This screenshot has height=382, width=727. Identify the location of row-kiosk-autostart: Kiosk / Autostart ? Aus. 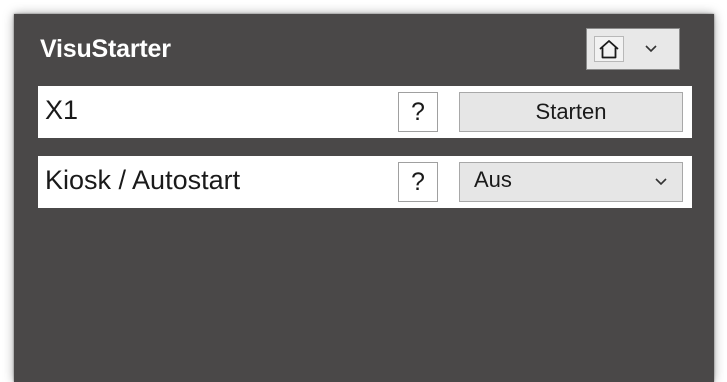
(365, 182).